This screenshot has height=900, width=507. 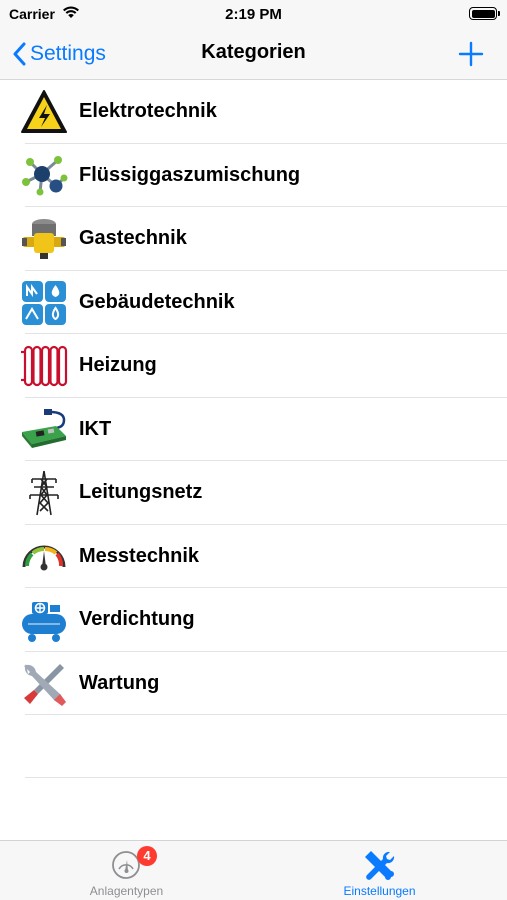 What do you see at coordinates (126, 891) in the screenshot?
I see `tab-label: Anlagentypen` at bounding box center [126, 891].